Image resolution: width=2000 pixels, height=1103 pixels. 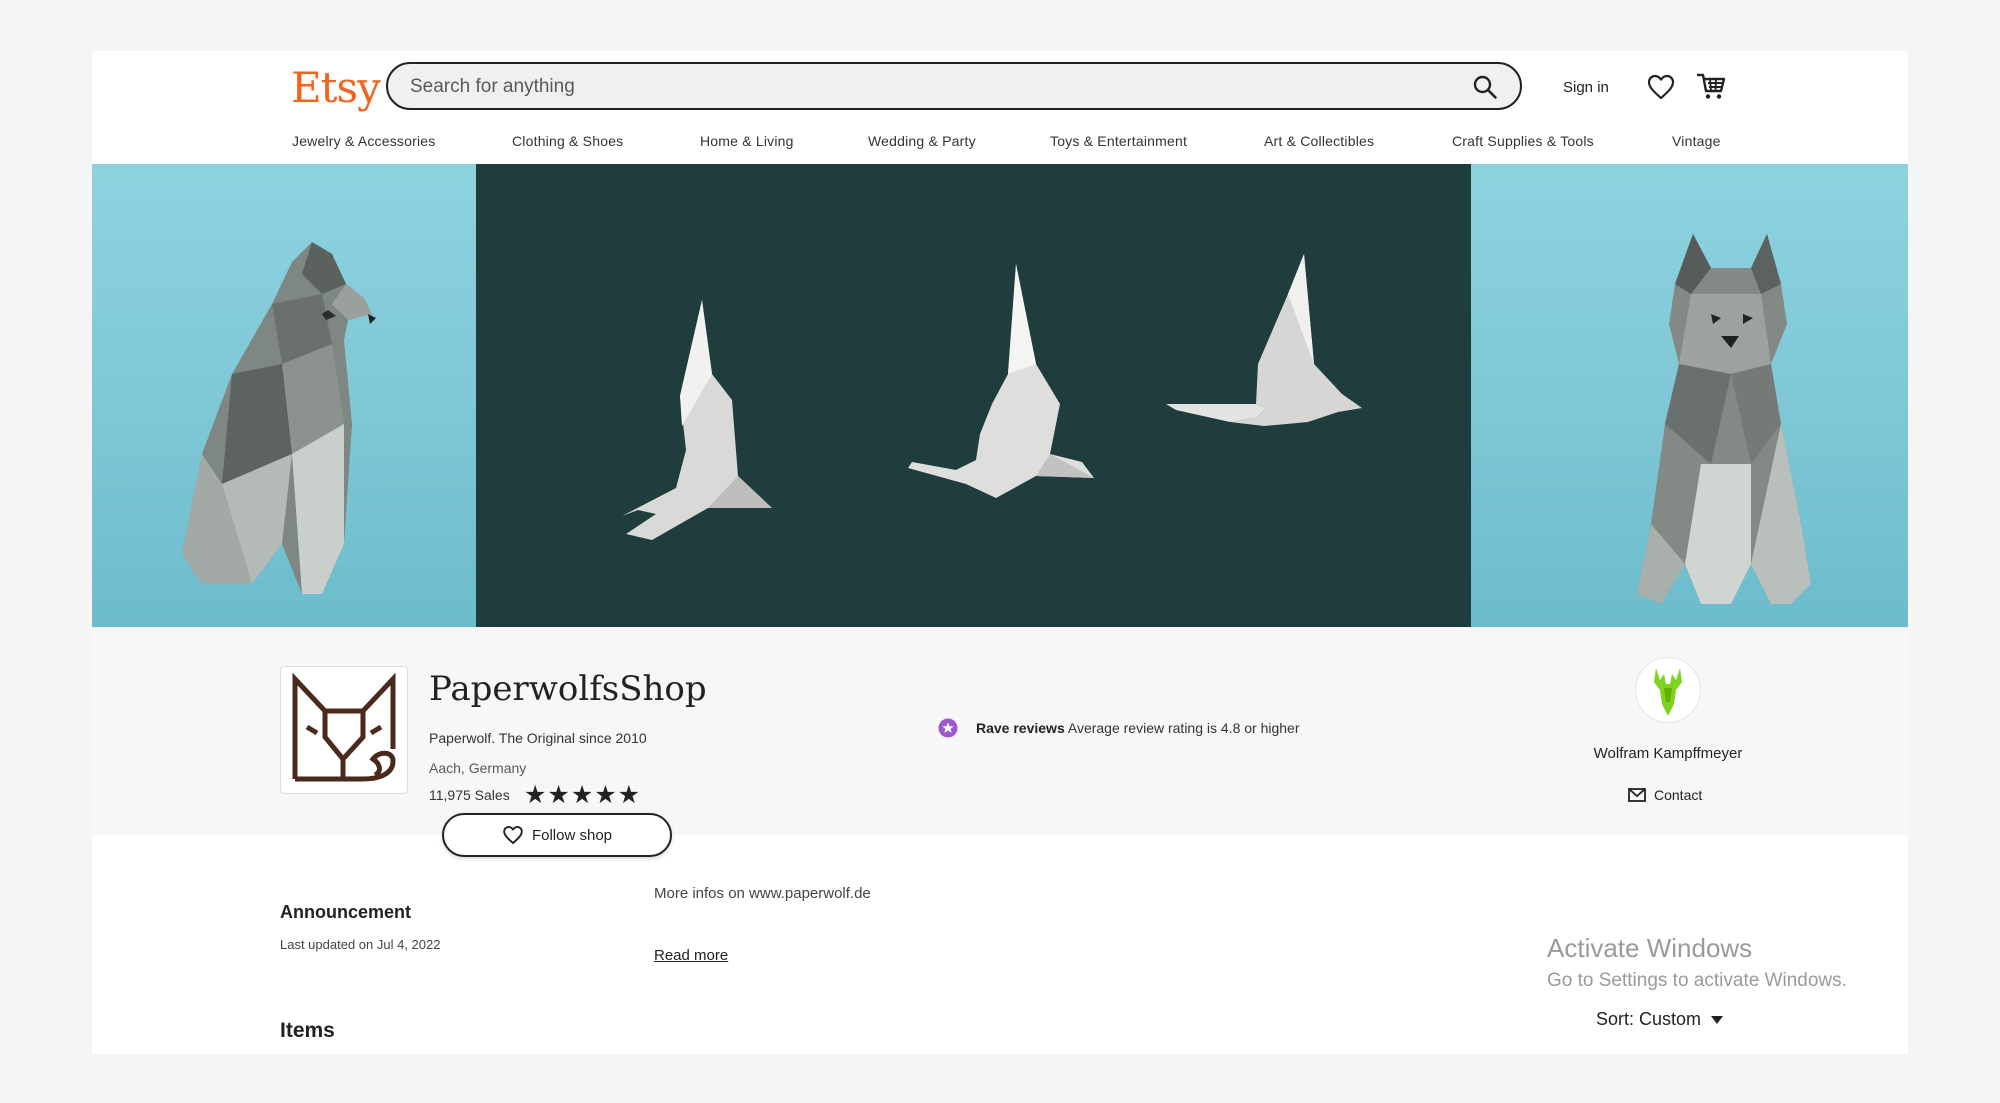 I want to click on rave-reviews-title: Rave reviews, so click(x=1020, y=728).